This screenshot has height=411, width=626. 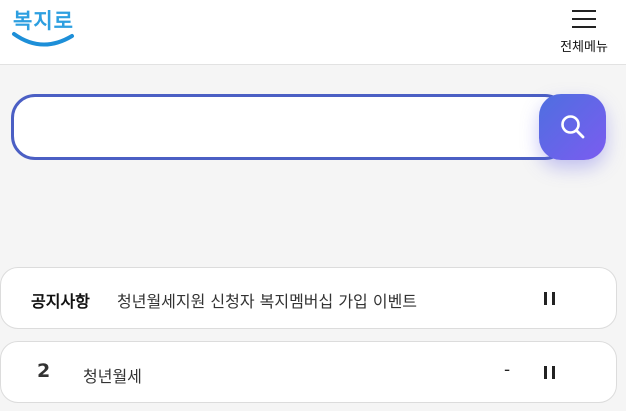 What do you see at coordinates (584, 47) in the screenshot?
I see `menu-label: 전체메뉴` at bounding box center [584, 47].